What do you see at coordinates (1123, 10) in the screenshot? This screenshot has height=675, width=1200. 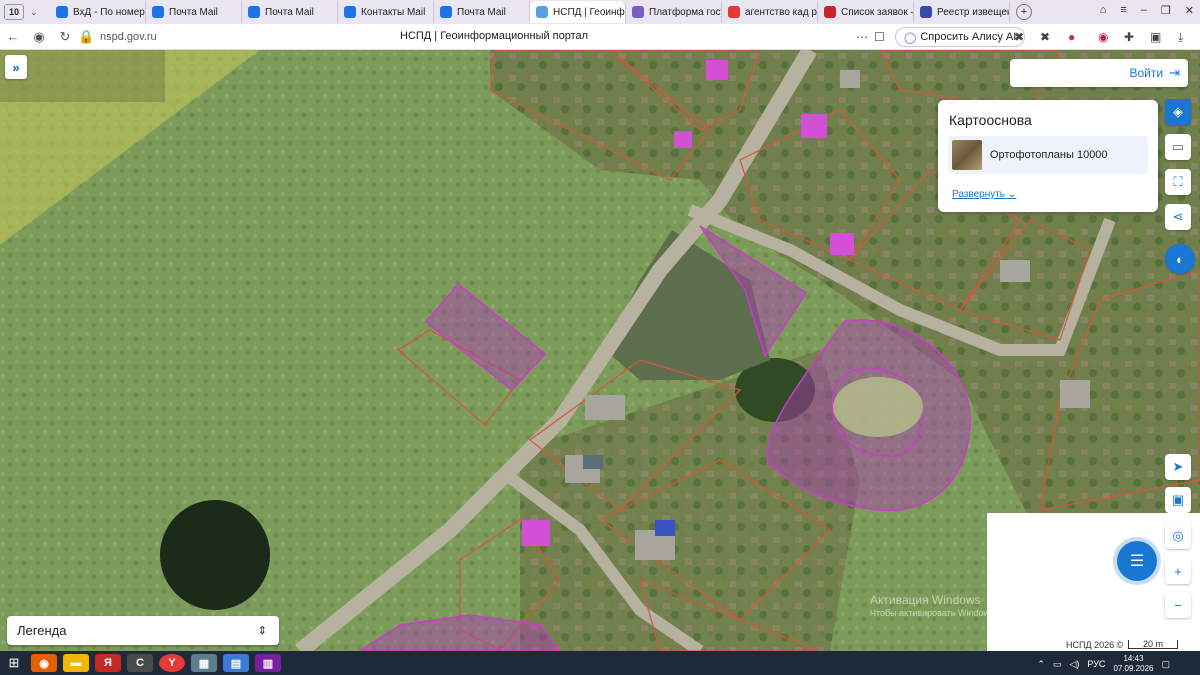 I see `menu-icon: ≡` at bounding box center [1123, 10].